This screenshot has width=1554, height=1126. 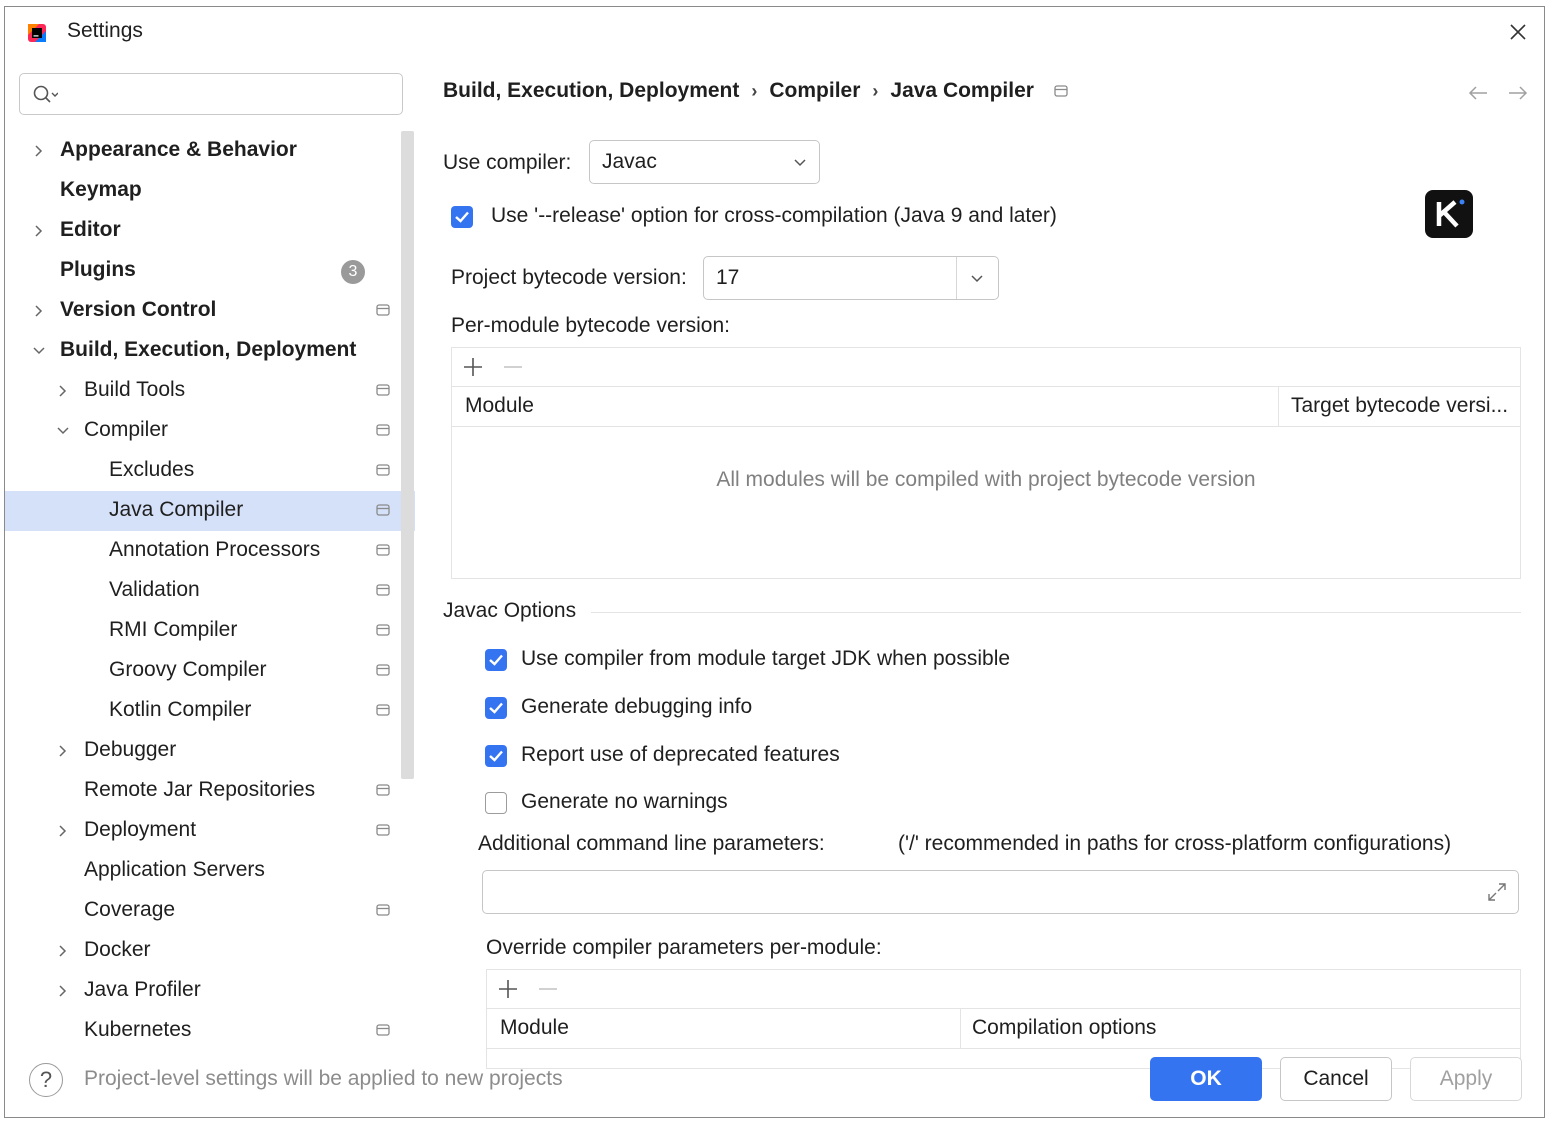 What do you see at coordinates (728, 277) in the screenshot?
I see `bytecode-version-value: 17` at bounding box center [728, 277].